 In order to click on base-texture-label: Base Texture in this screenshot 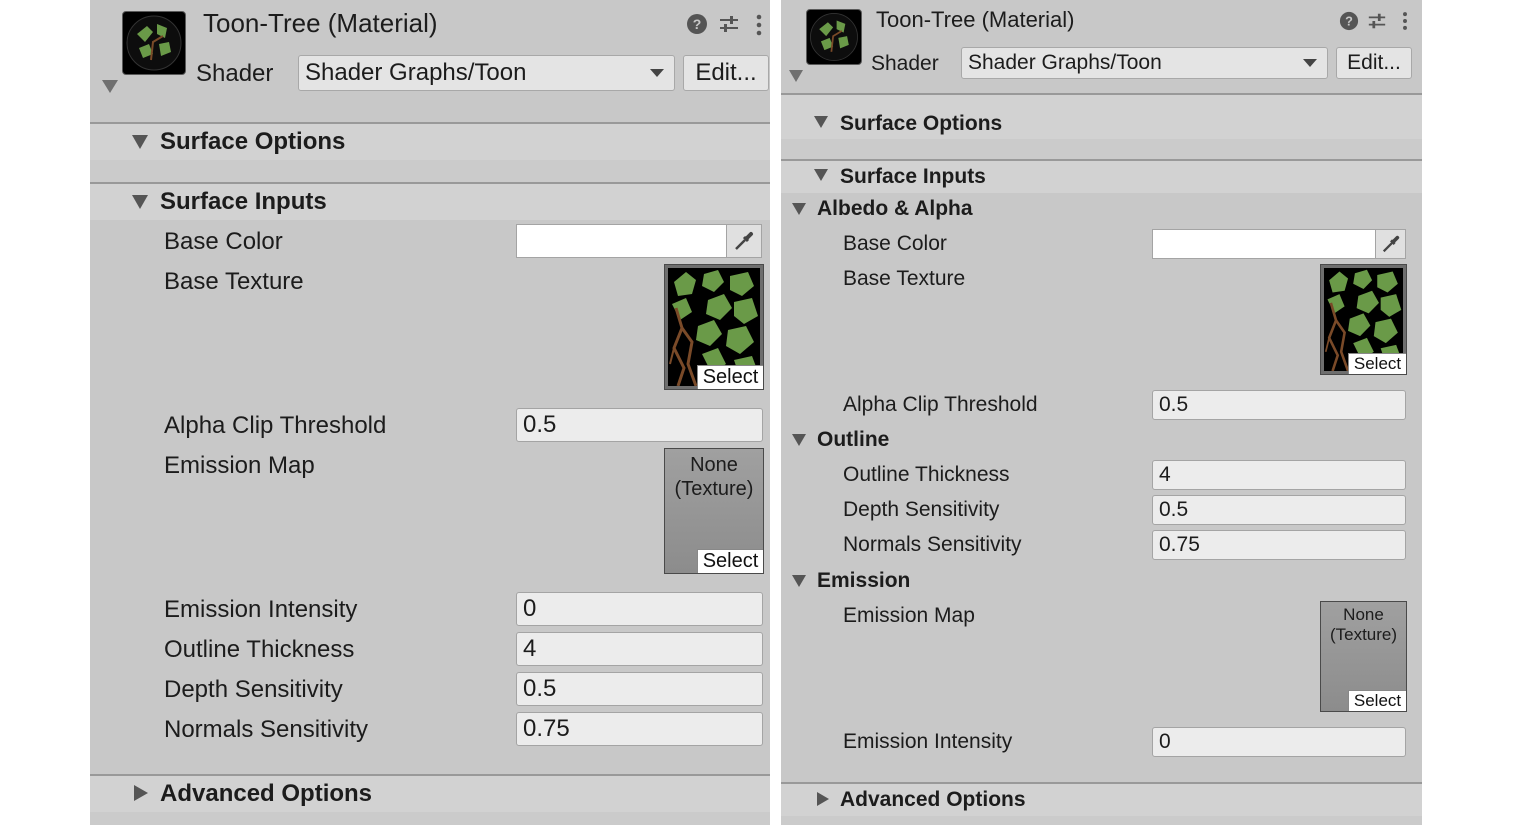, I will do `click(234, 281)`.